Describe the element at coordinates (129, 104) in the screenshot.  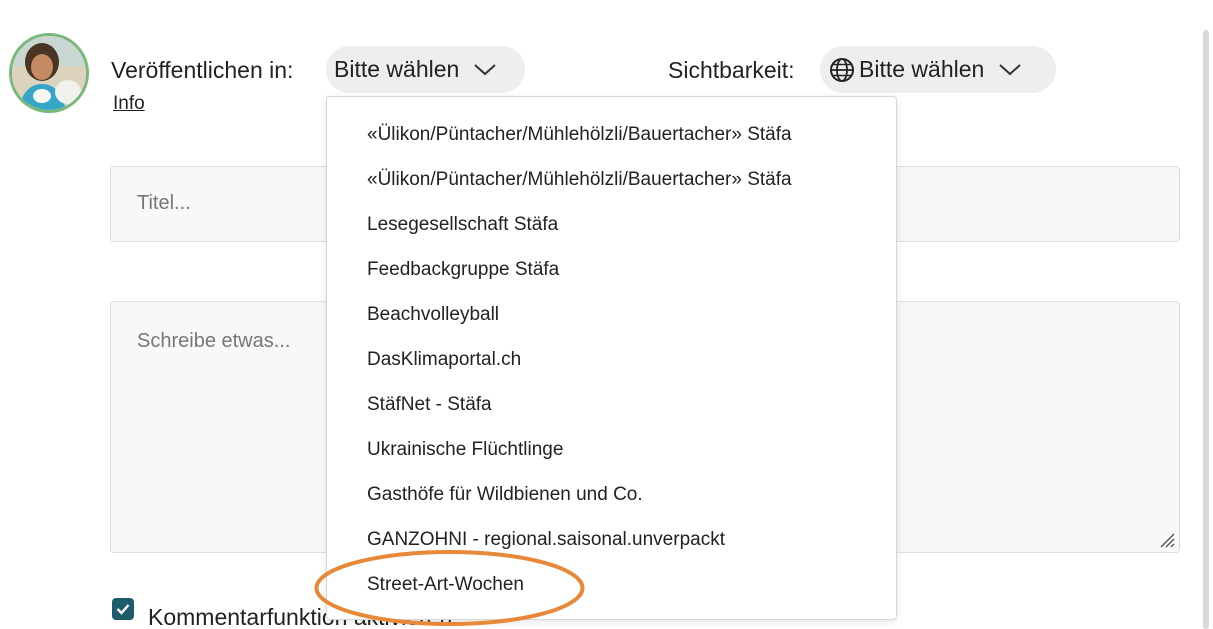
I see `info-link: Info` at that location.